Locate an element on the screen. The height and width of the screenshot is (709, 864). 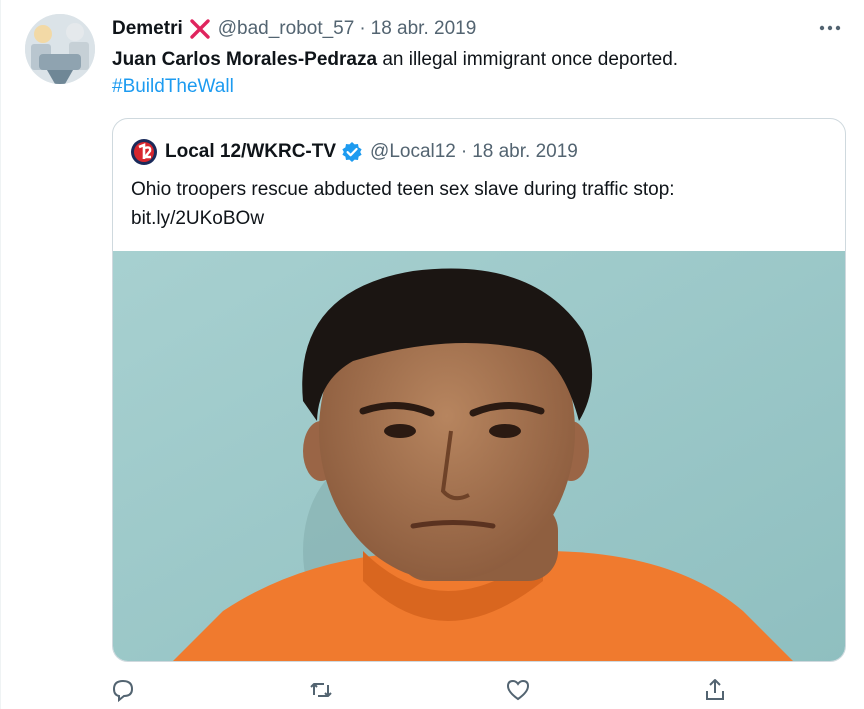
quoted-date: 18 abr. 2019 is located at coordinates (525, 152).